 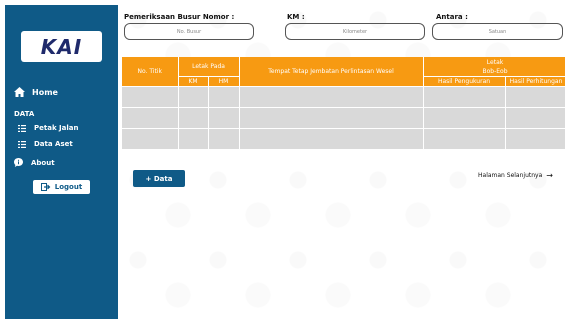 What do you see at coordinates (209, 67) in the screenshot?
I see `col-header-letak-pada: Letak Pada` at bounding box center [209, 67].